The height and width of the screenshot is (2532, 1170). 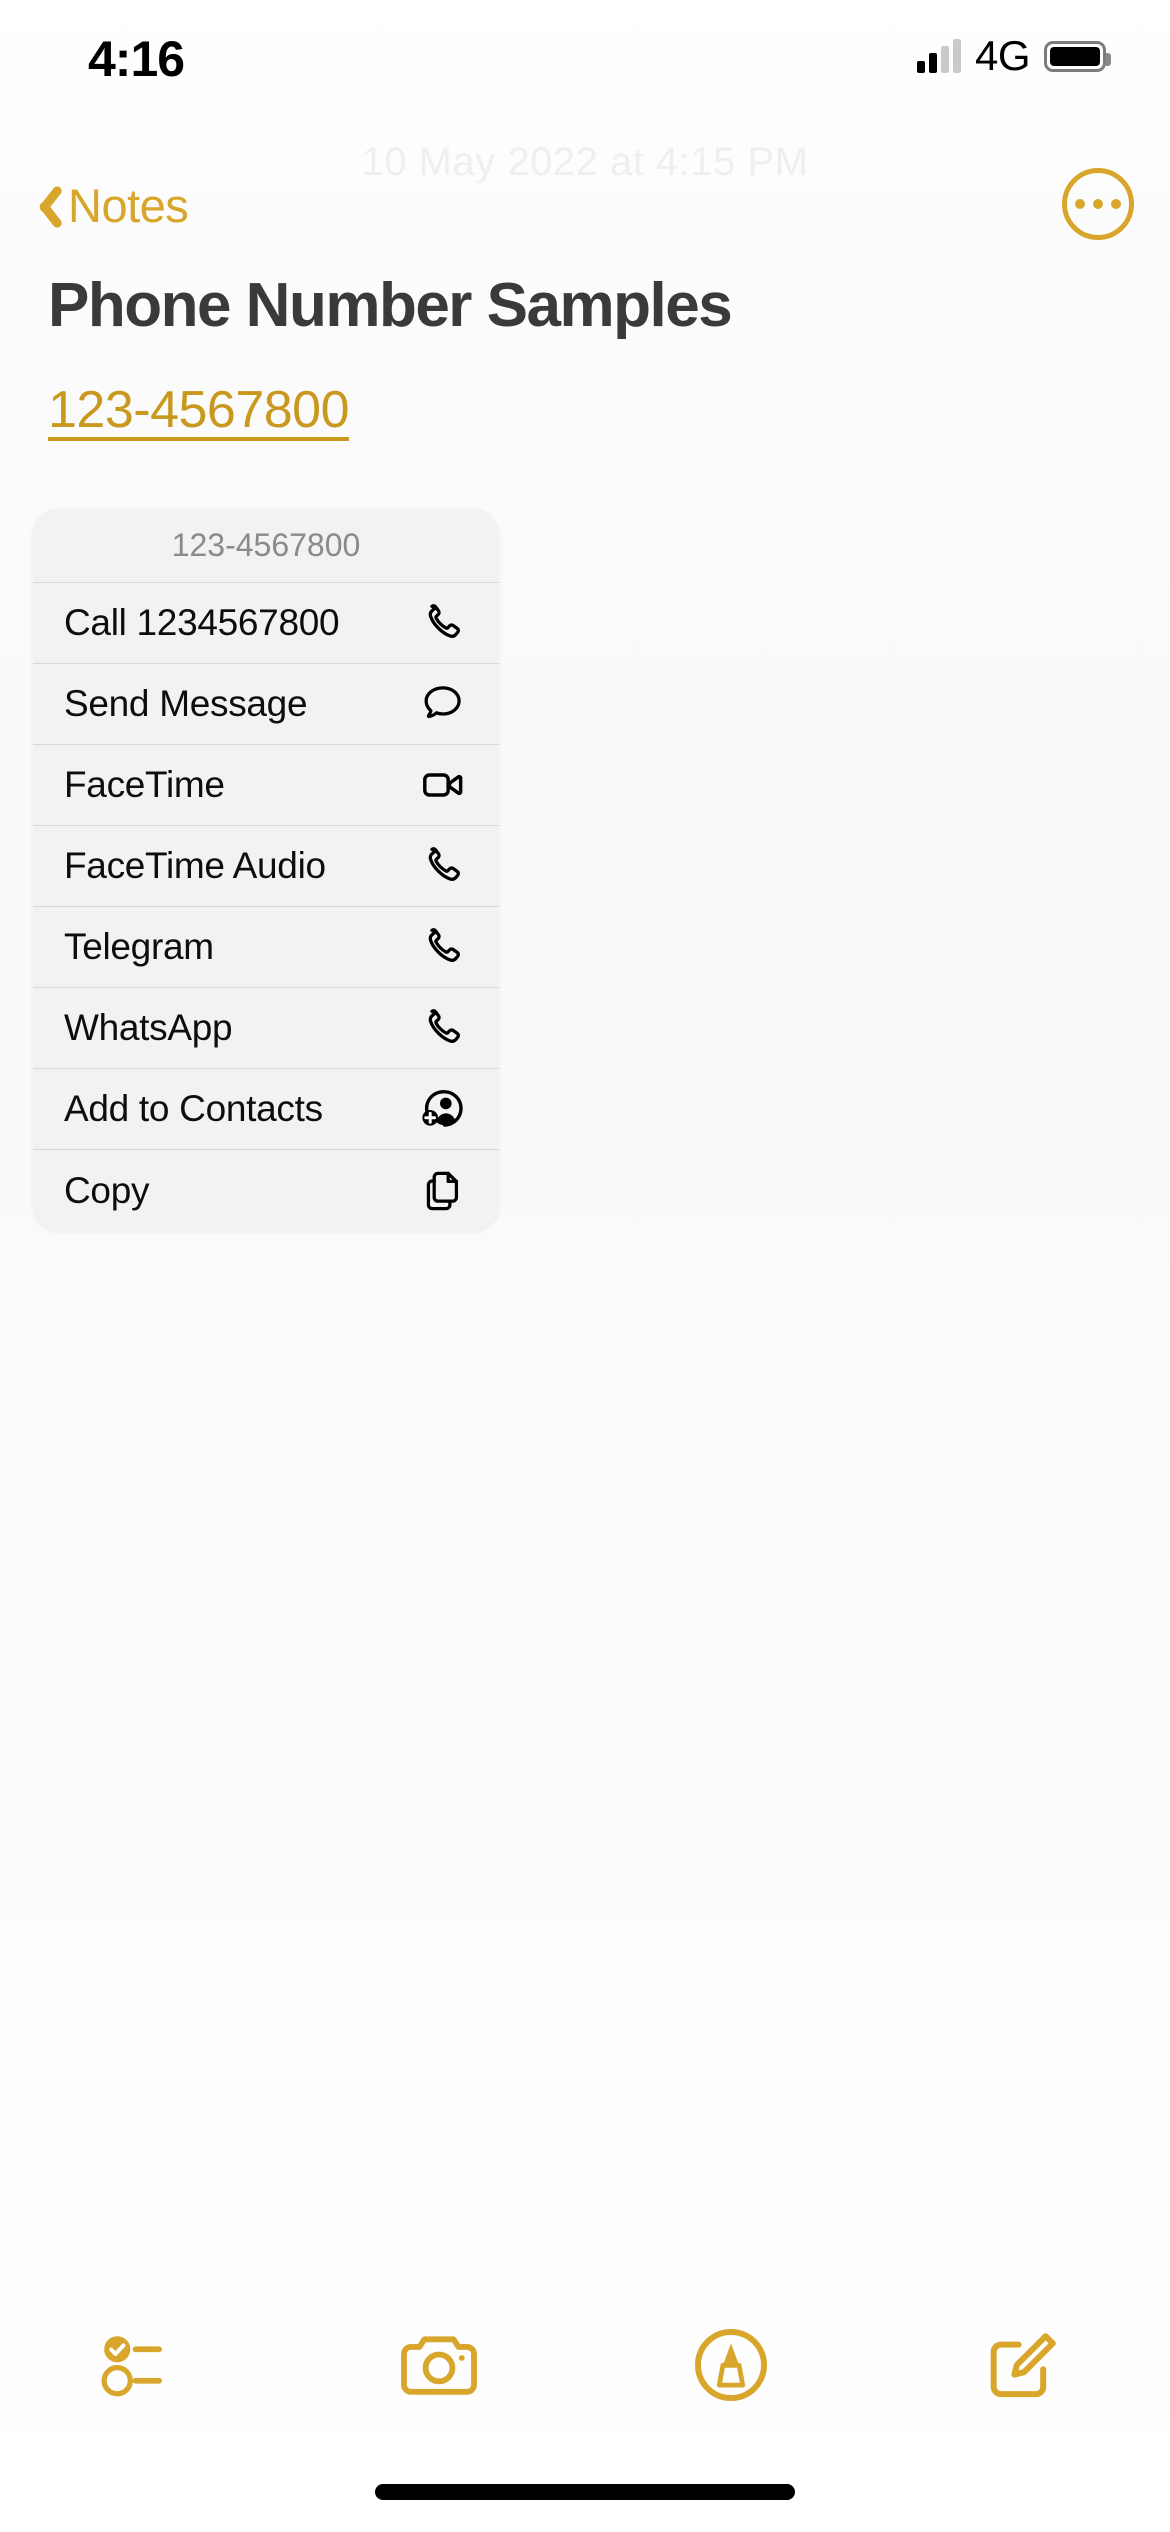 What do you see at coordinates (193, 1108) in the screenshot?
I see `action-item-label: Add to Contacts` at bounding box center [193, 1108].